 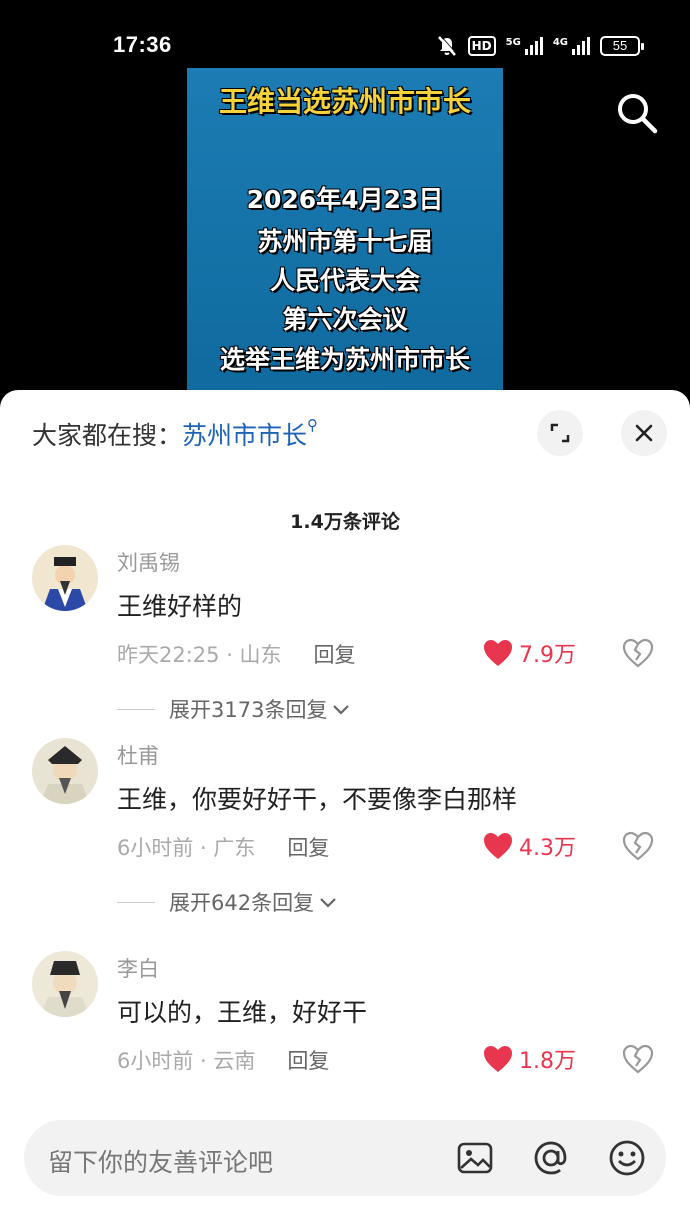 I want to click on search-icon, so click(x=637, y=113).